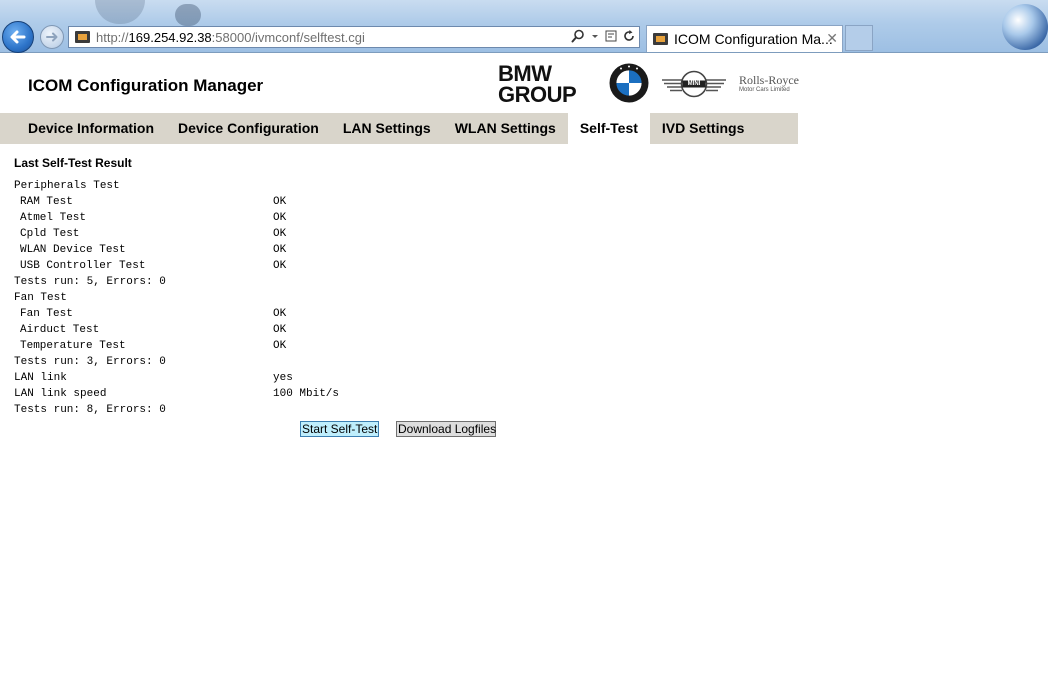 Image resolution: width=1048 pixels, height=676 pixels. I want to click on rolls-royce-name: Rolls-Royce, so click(769, 80).